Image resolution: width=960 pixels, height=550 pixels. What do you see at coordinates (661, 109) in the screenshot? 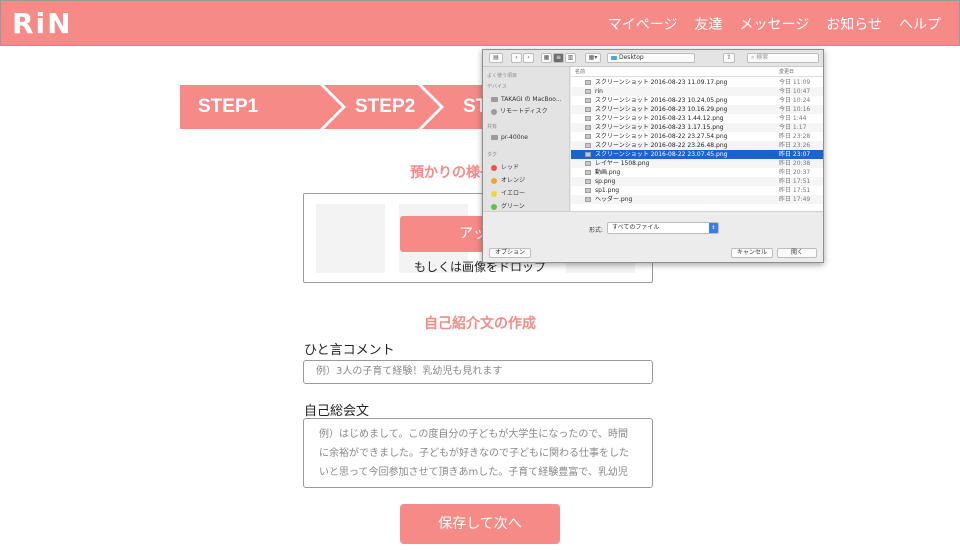
I see `file-name: スクリーンショット 2016-08-23 10.16.29.png` at bounding box center [661, 109].